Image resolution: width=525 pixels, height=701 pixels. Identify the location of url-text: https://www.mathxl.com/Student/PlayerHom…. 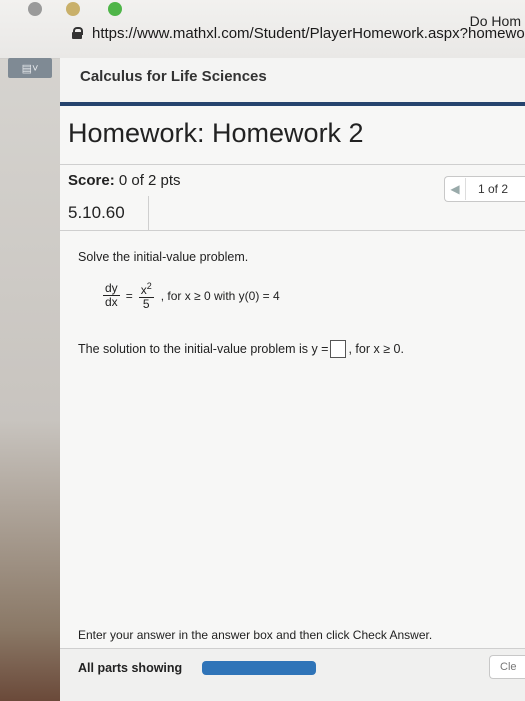
(308, 33).